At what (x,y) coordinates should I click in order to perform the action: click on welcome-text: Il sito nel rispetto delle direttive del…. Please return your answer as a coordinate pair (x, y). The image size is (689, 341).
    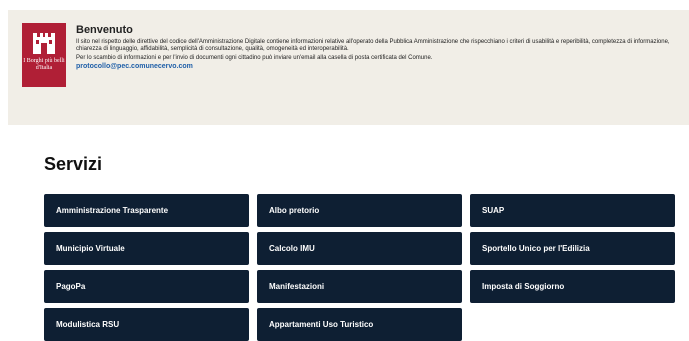
    Looking at the image, I should click on (373, 45).